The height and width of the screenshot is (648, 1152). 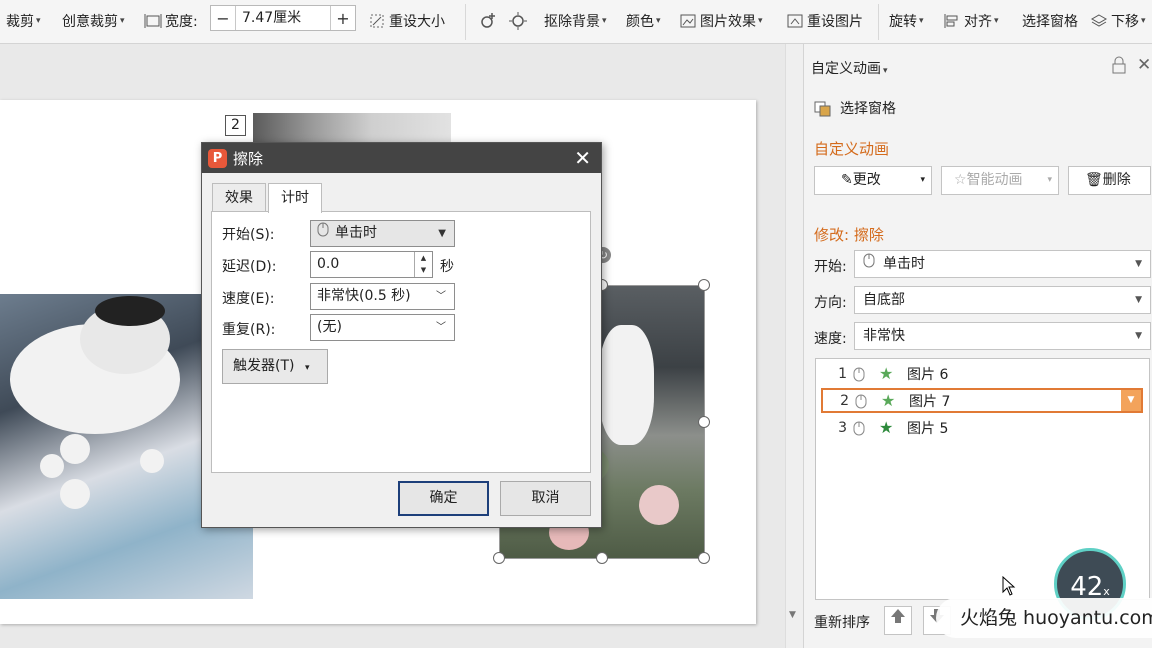 What do you see at coordinates (235, 125) in the screenshot?
I see `animation-order-tag: 2` at bounding box center [235, 125].